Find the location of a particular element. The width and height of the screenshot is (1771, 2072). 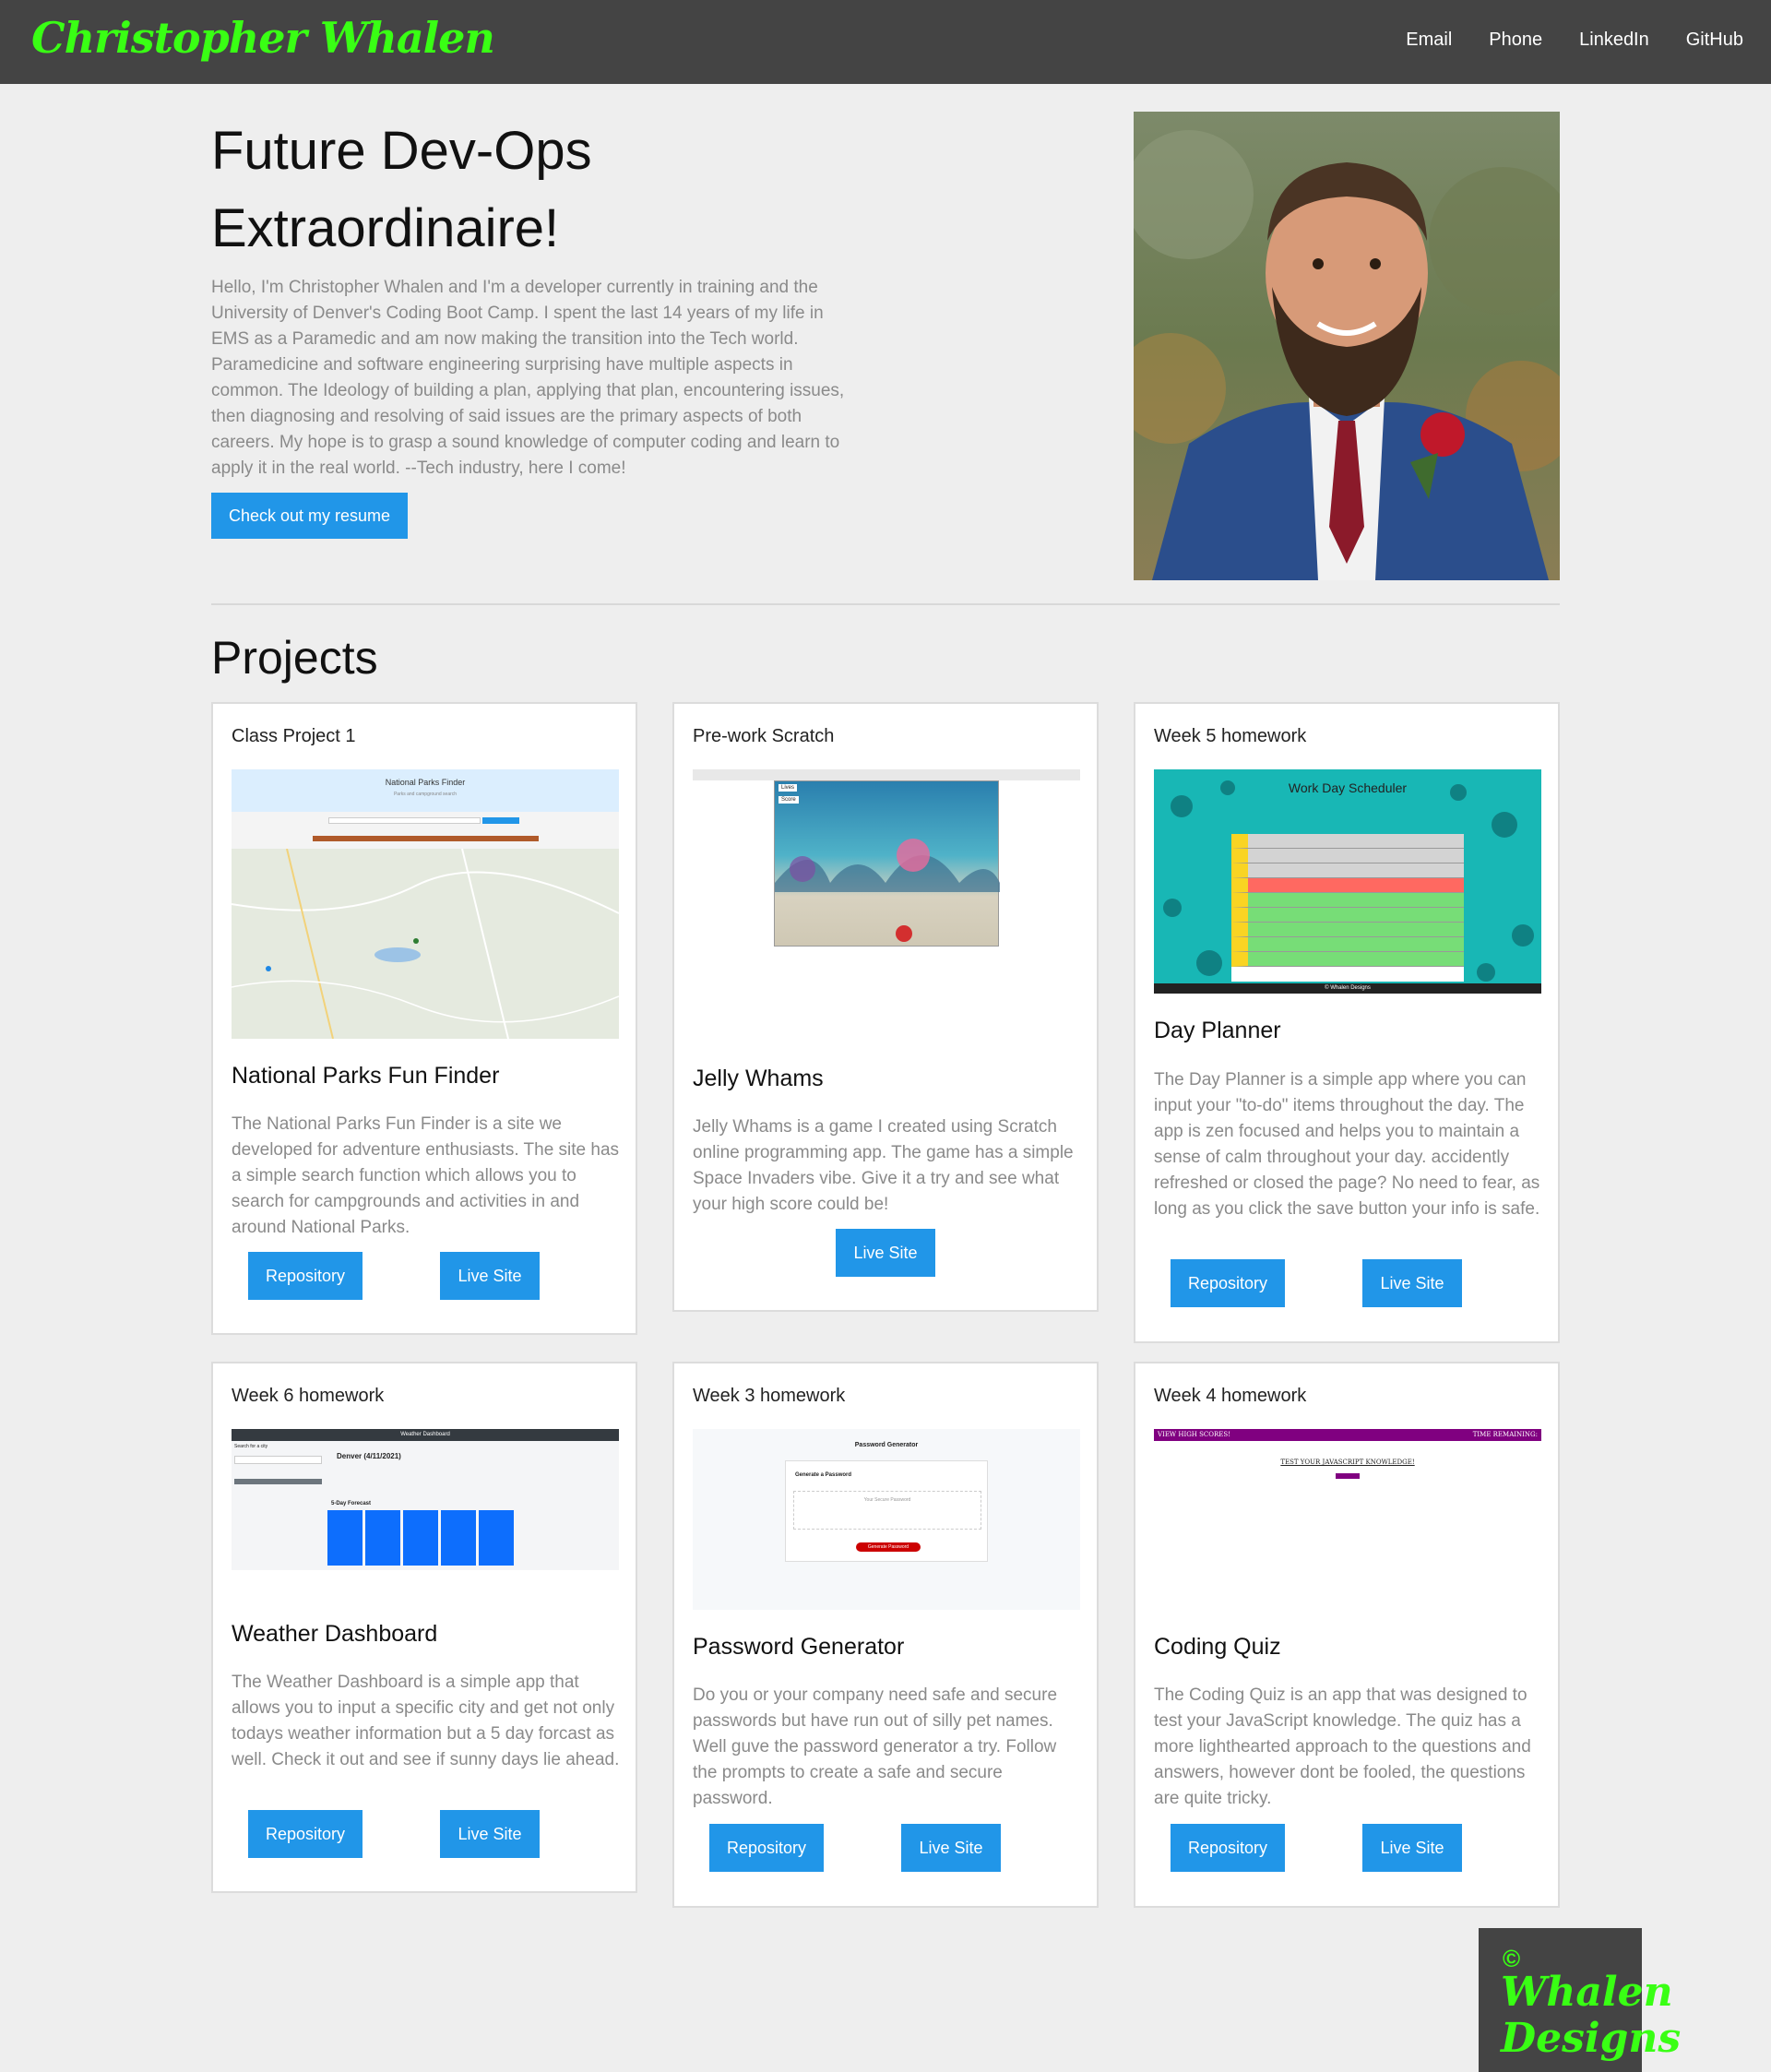

screenshot-header: Weather Dashboard is located at coordinates (425, 1435).